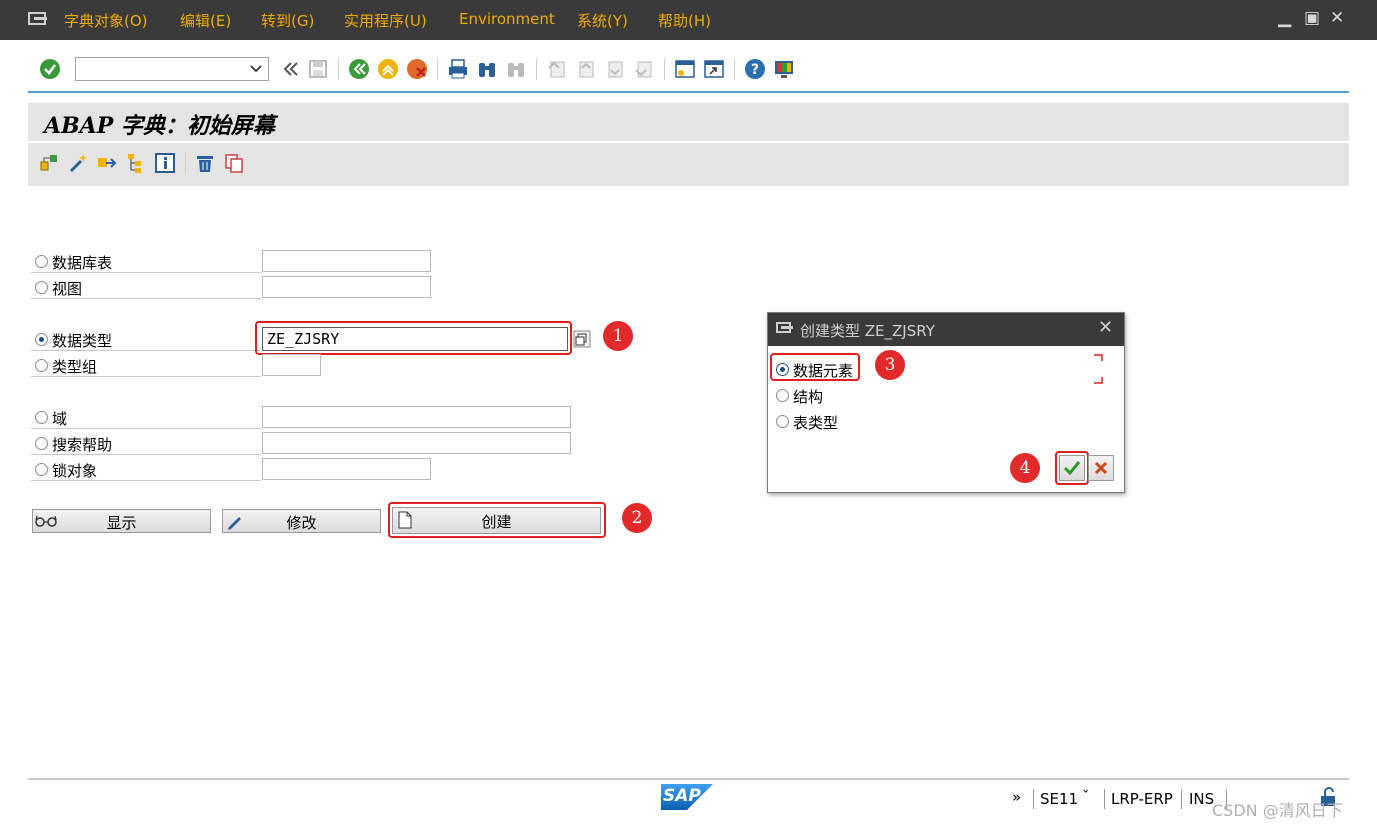 The image size is (1377, 826). What do you see at coordinates (41, 261) in the screenshot?
I see `radio-database-table` at bounding box center [41, 261].